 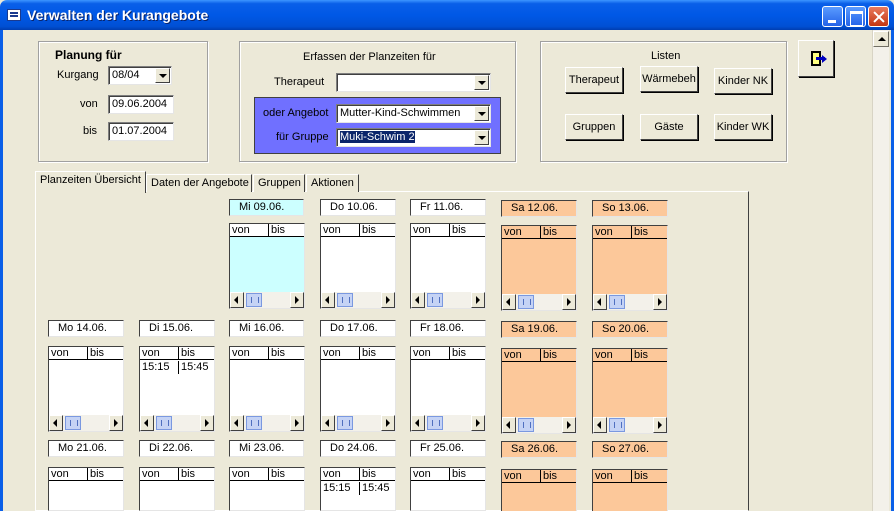 I want to click on title-bar: Verwalten der Kurangebote, so click(x=447, y=15).